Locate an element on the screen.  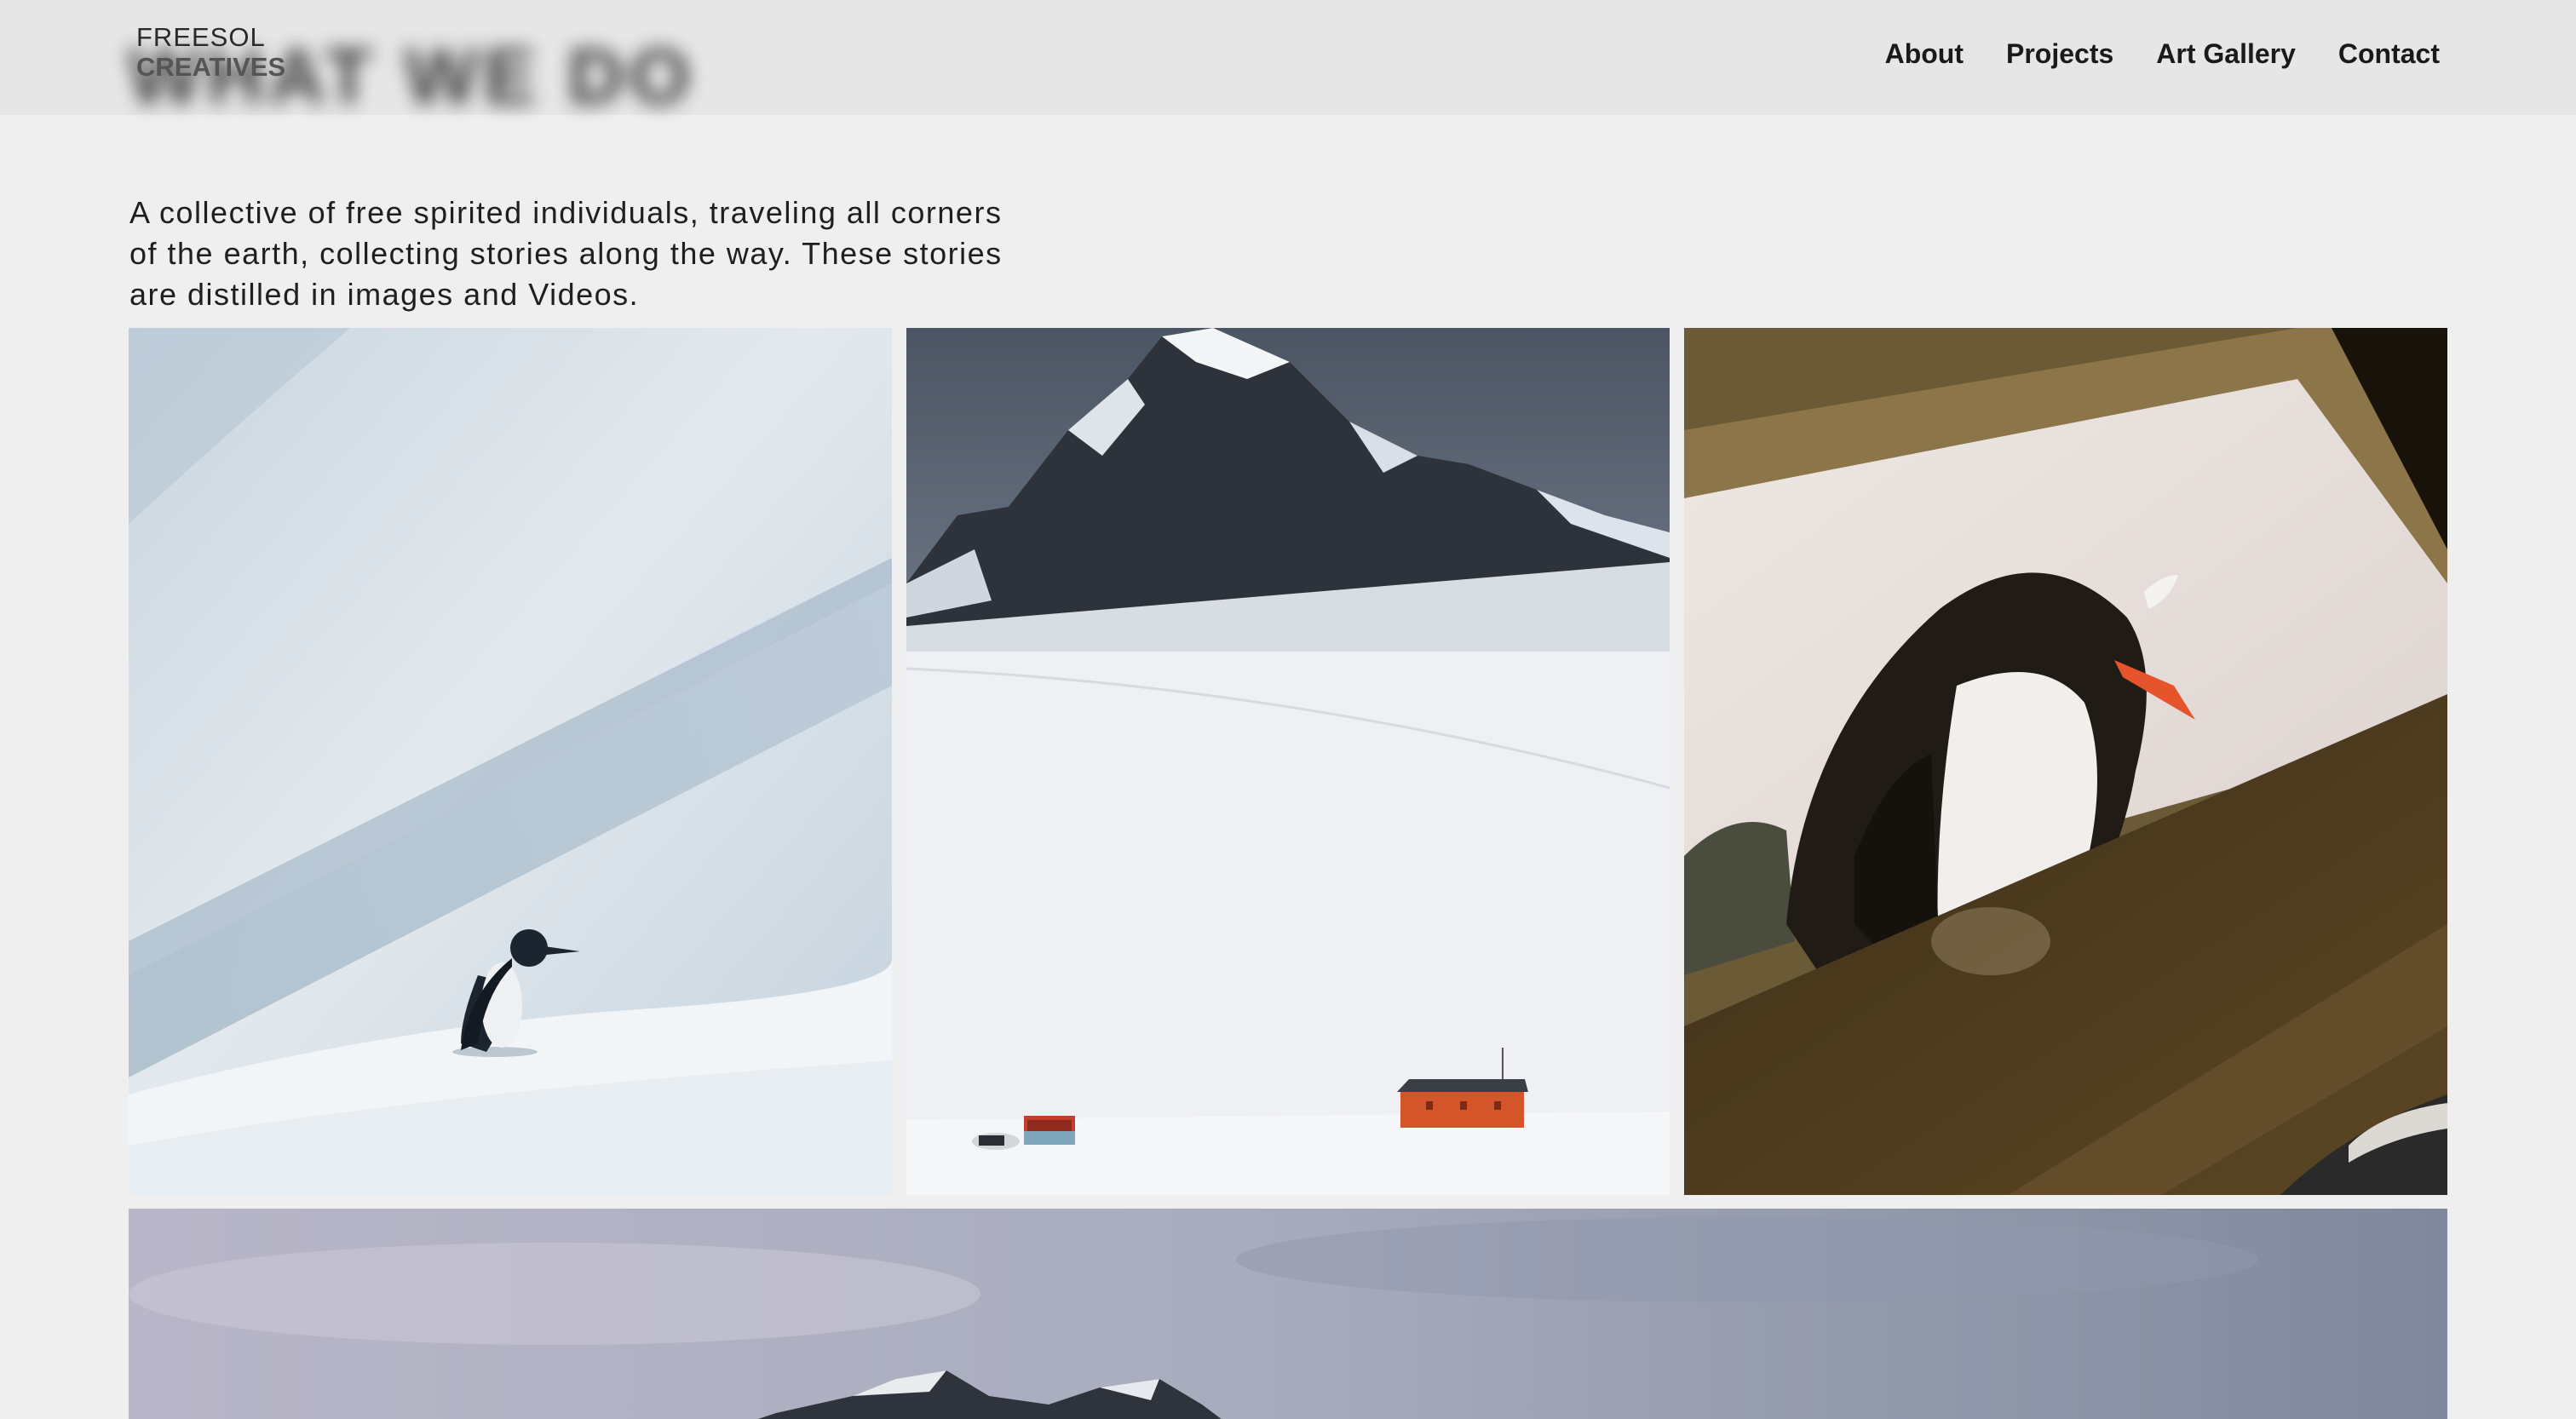
site-logo: FREESOL CREATIVES is located at coordinates (211, 52).